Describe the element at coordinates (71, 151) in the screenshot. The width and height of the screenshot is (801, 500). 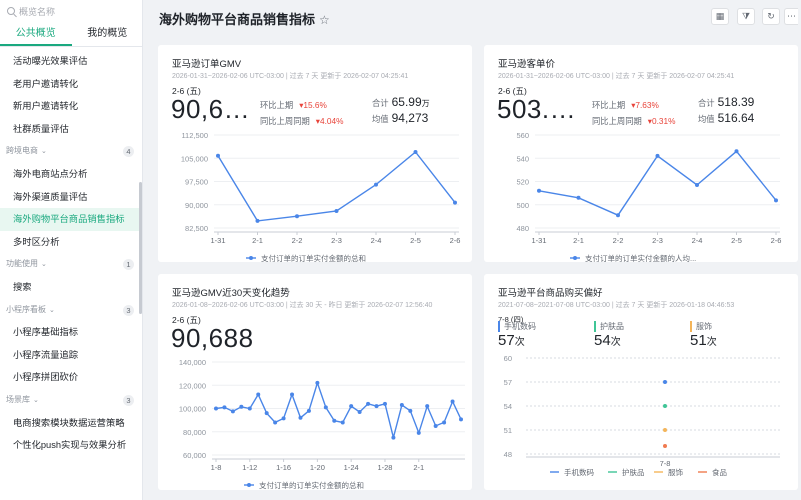
I see `sidebar-group: 跨境电商 ⌄ 4` at that location.